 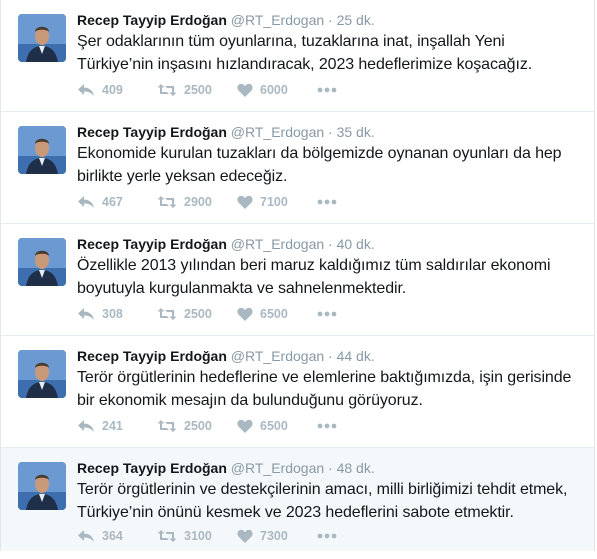 What do you see at coordinates (356, 20) in the screenshot?
I see `tweet-timestamp: 25 dk.` at bounding box center [356, 20].